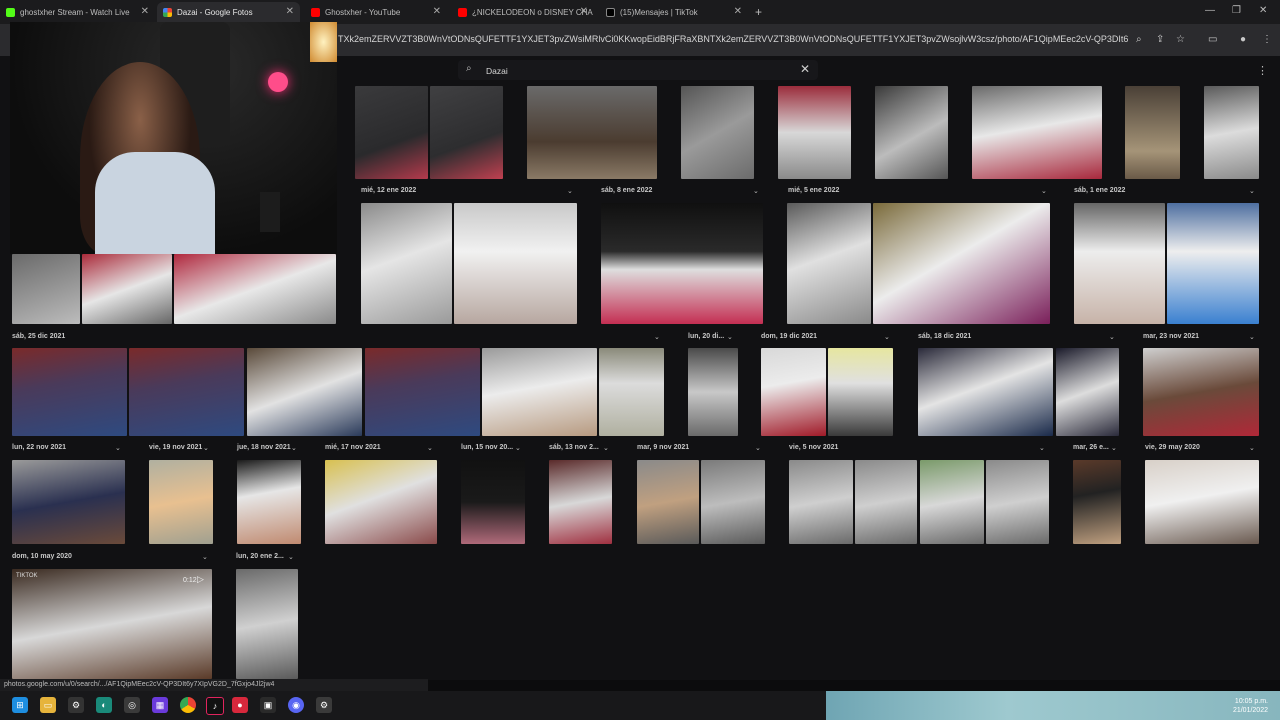 The height and width of the screenshot is (720, 1280). What do you see at coordinates (1262, 70) in the screenshot?
I see `more-options-icon: ⋮` at bounding box center [1262, 70].